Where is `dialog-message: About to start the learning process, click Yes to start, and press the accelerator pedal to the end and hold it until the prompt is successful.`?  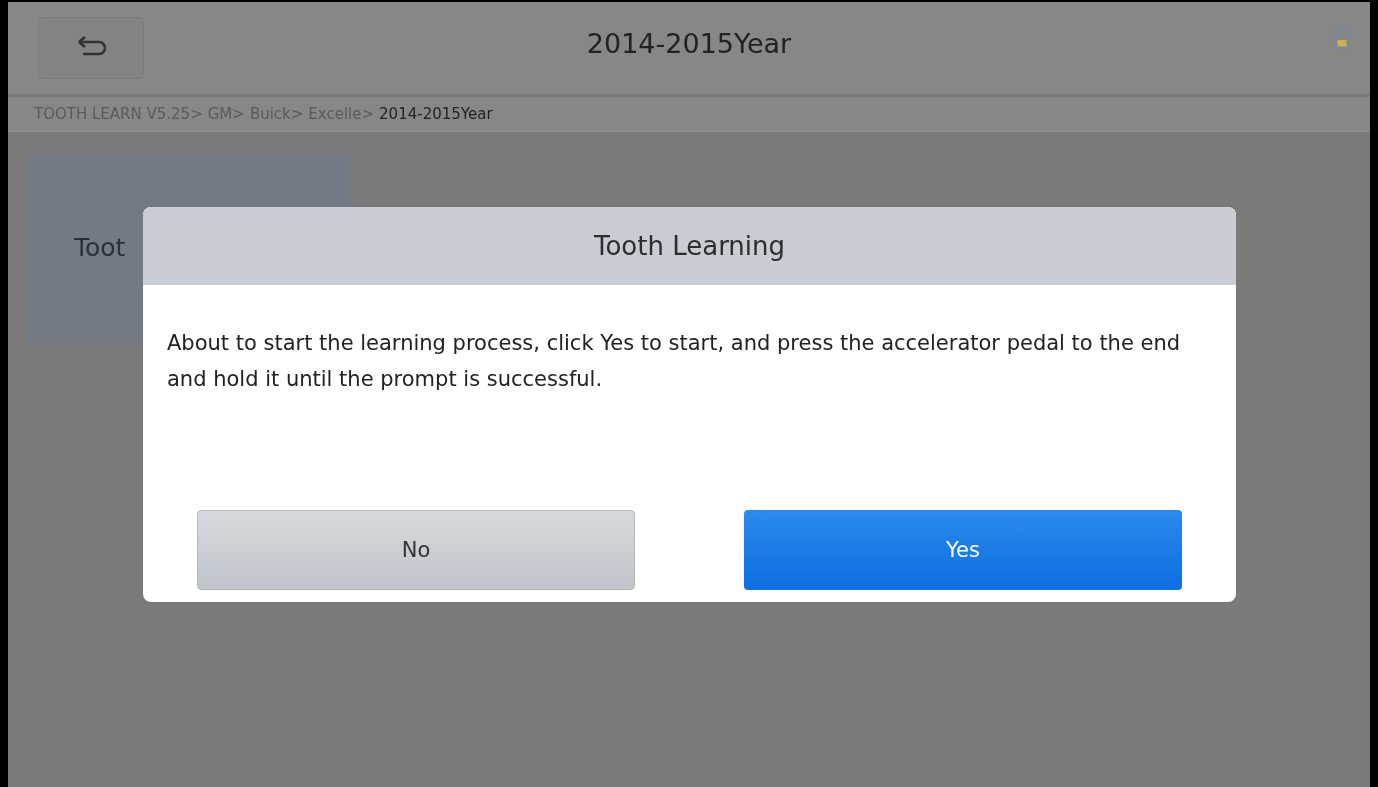 dialog-message: About to start the learning process, click Yes to start, and press the accelerator pedal to the end and hold it until the prompt is successful. is located at coordinates (674, 361).